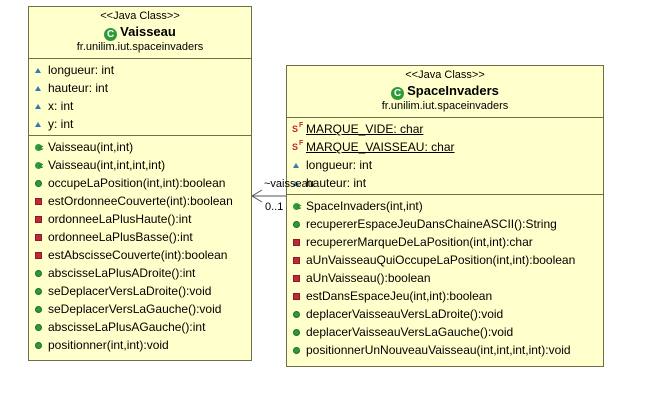 The height and width of the screenshot is (407, 672). What do you see at coordinates (447, 332) in the screenshot?
I see `method-row: deplacerVaisseauVersLaGauche():void` at bounding box center [447, 332].